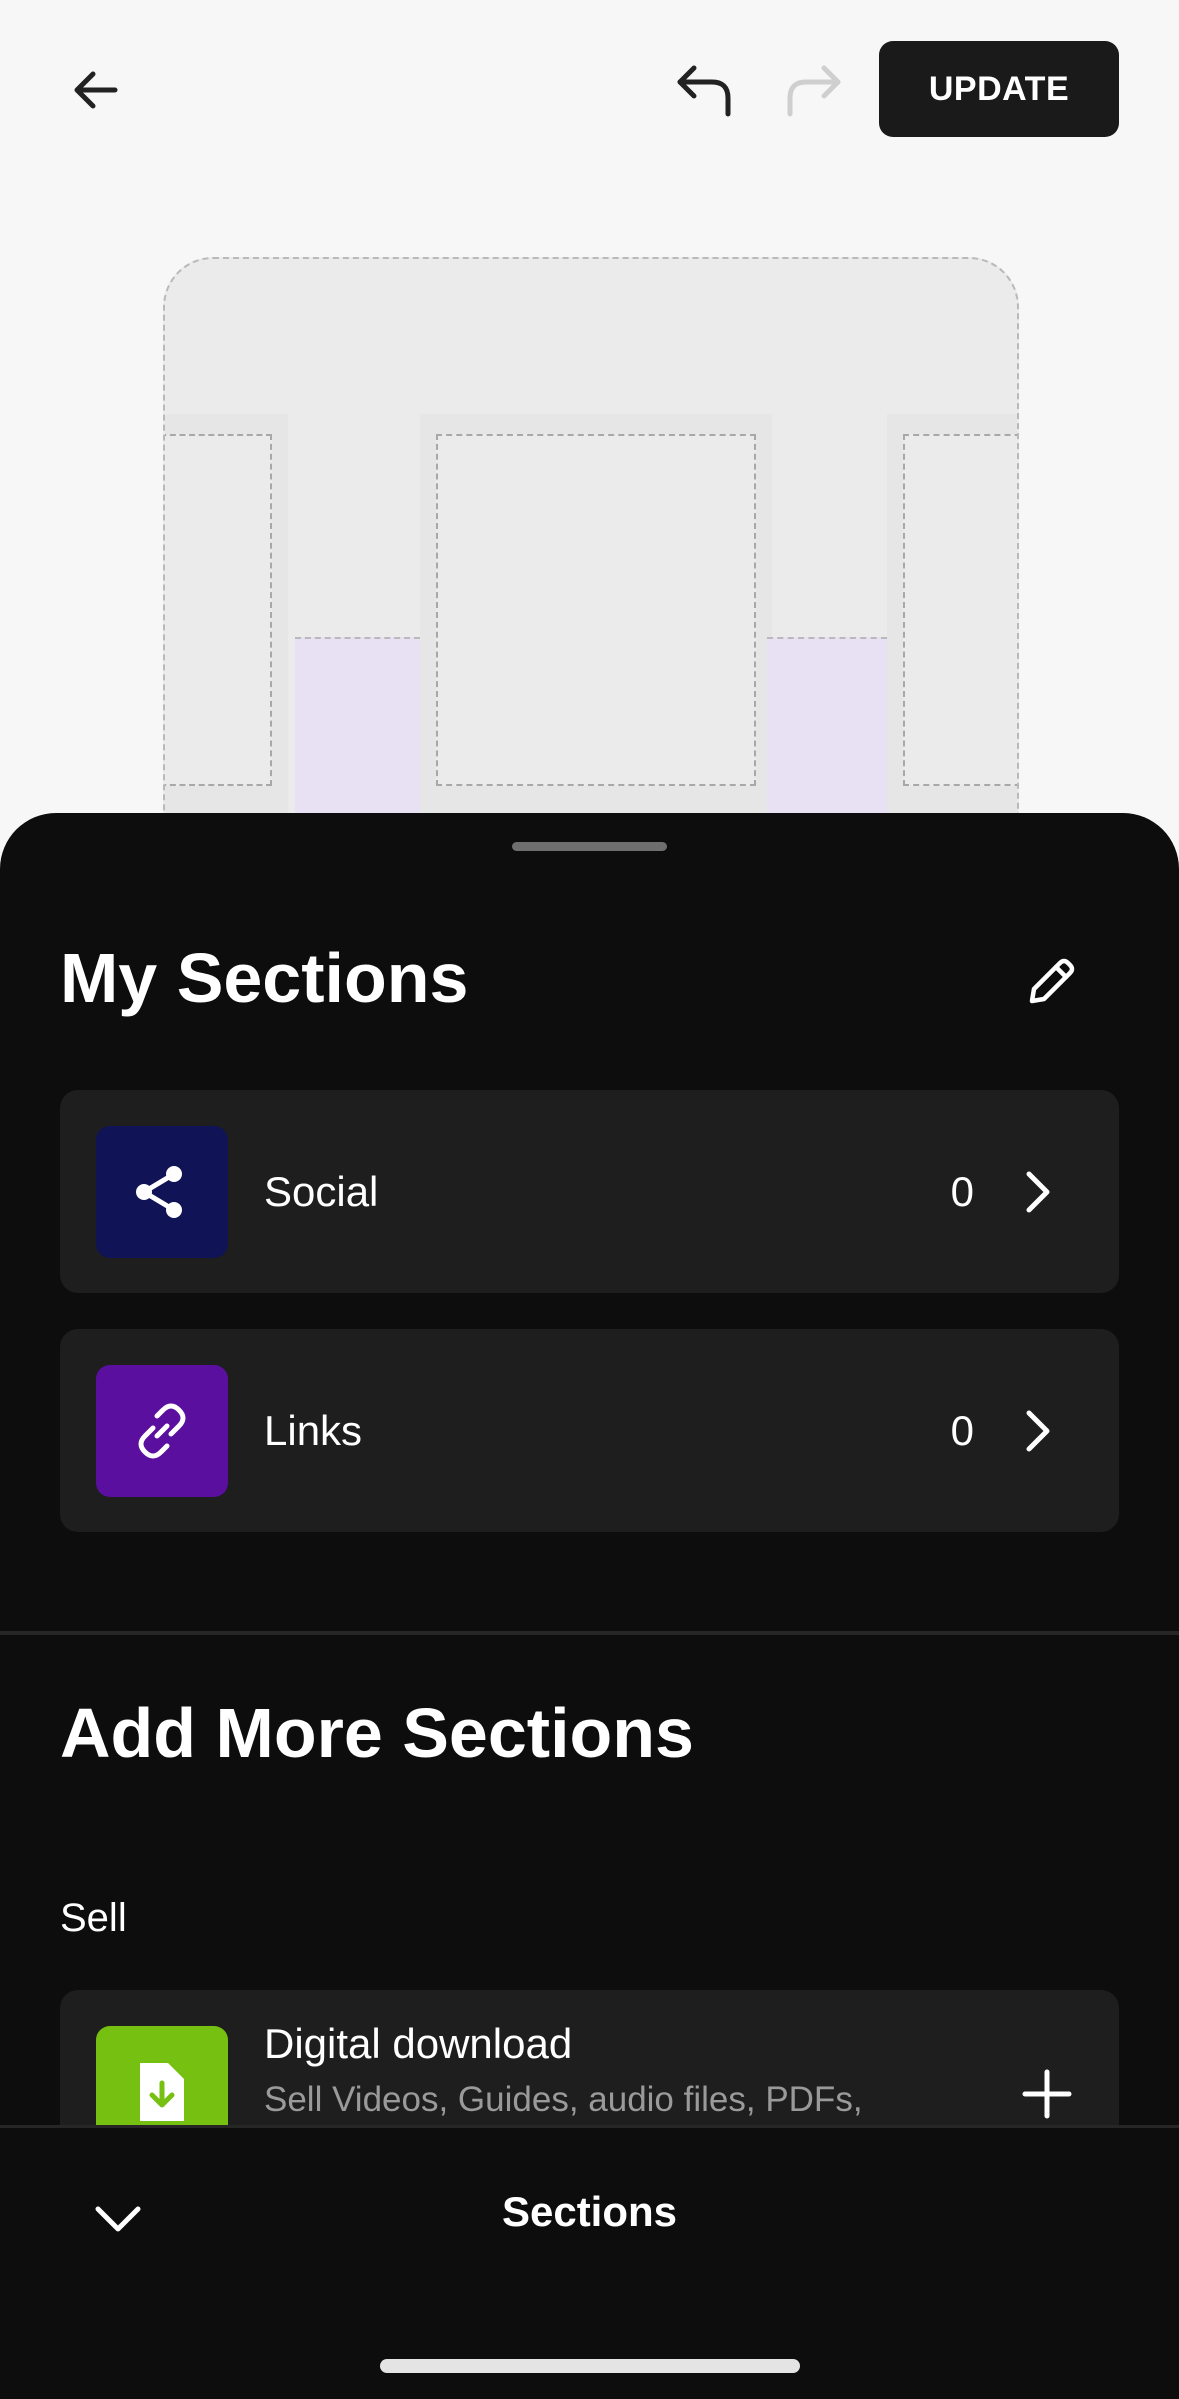 The width and height of the screenshot is (1179, 2399). What do you see at coordinates (93, 1918) in the screenshot?
I see `sell-category-heading: Sell` at bounding box center [93, 1918].